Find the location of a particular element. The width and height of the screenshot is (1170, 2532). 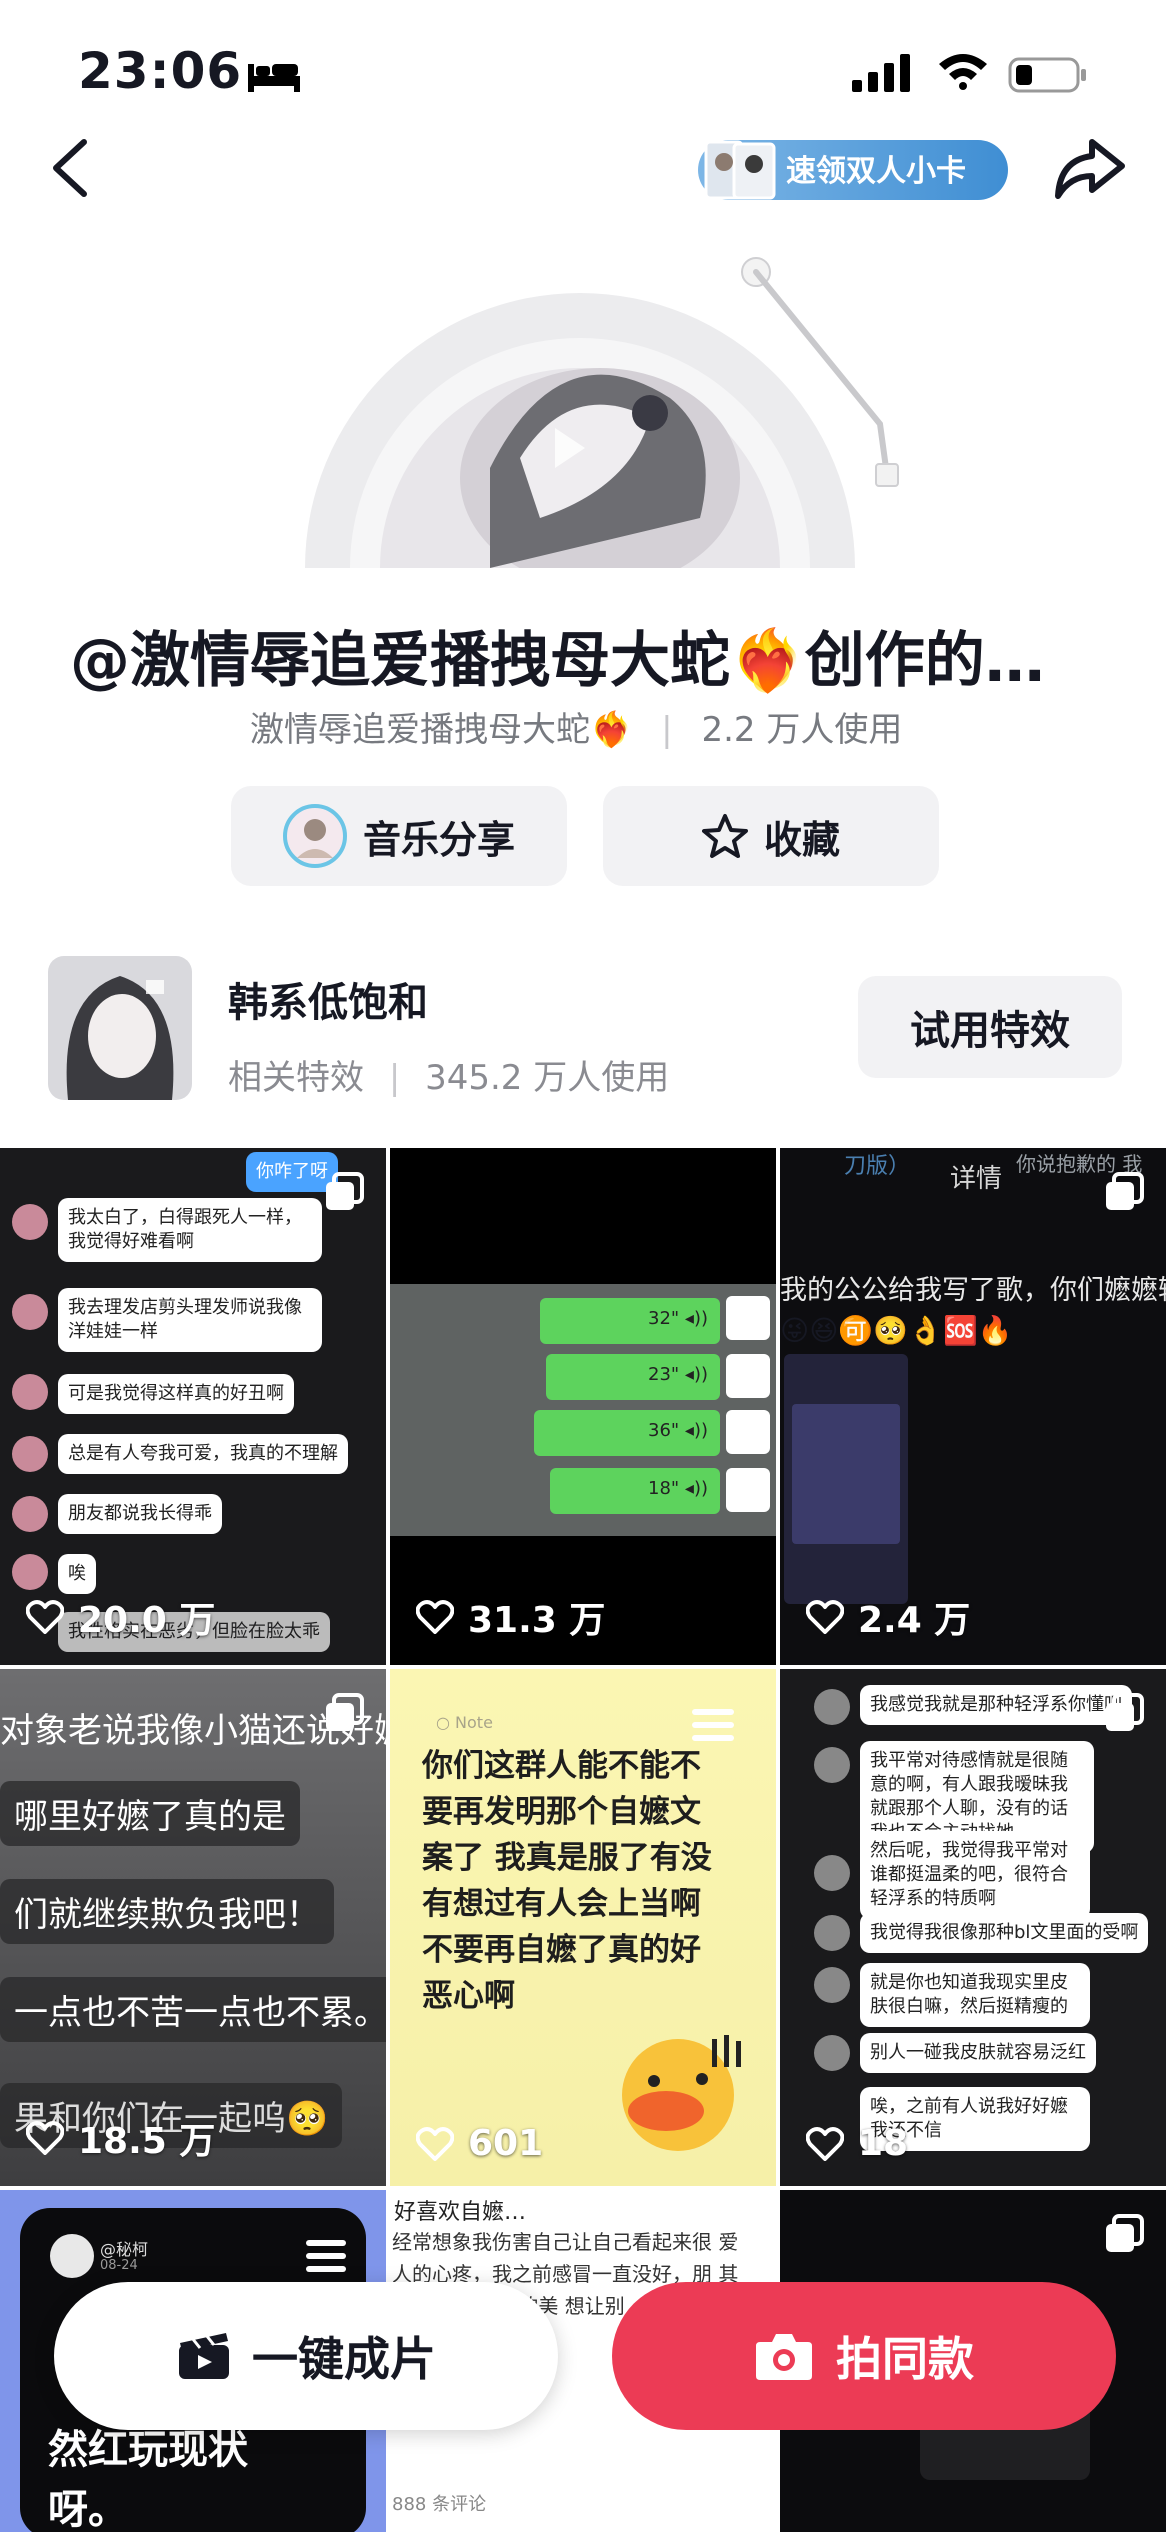

voice-message: 23" ◂)) is located at coordinates (633, 1377).